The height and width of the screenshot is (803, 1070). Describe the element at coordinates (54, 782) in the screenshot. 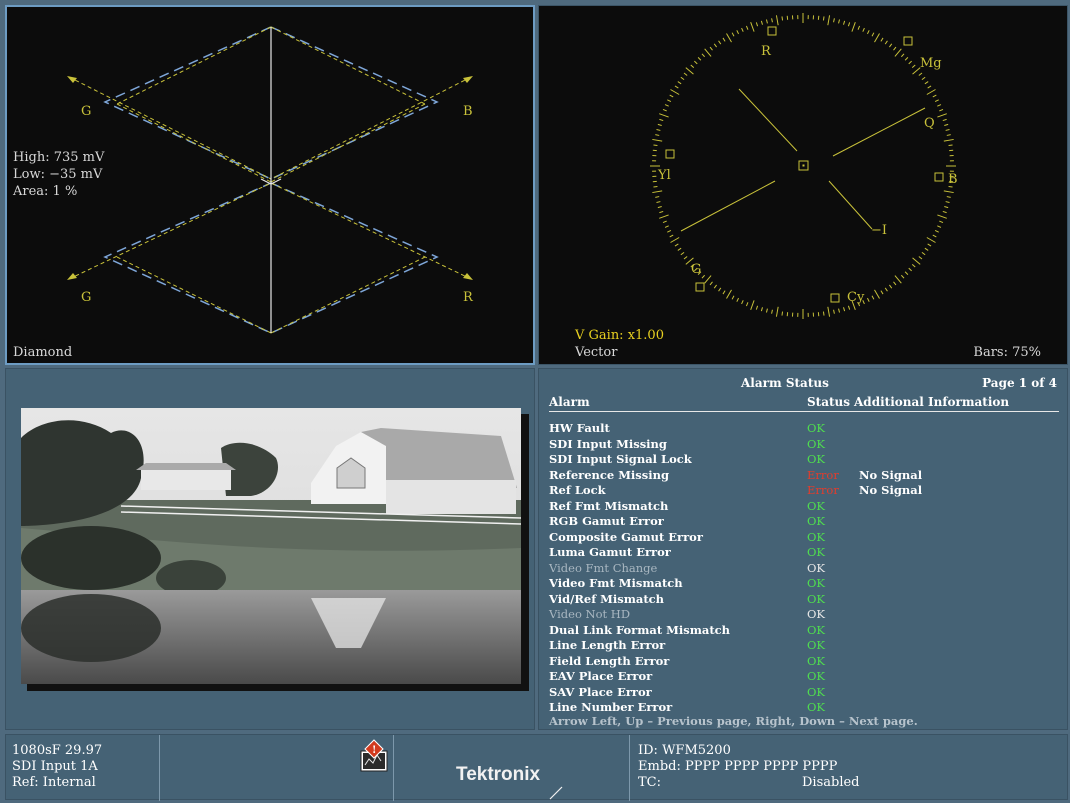

I see `reference-source: Ref: Internal` at that location.